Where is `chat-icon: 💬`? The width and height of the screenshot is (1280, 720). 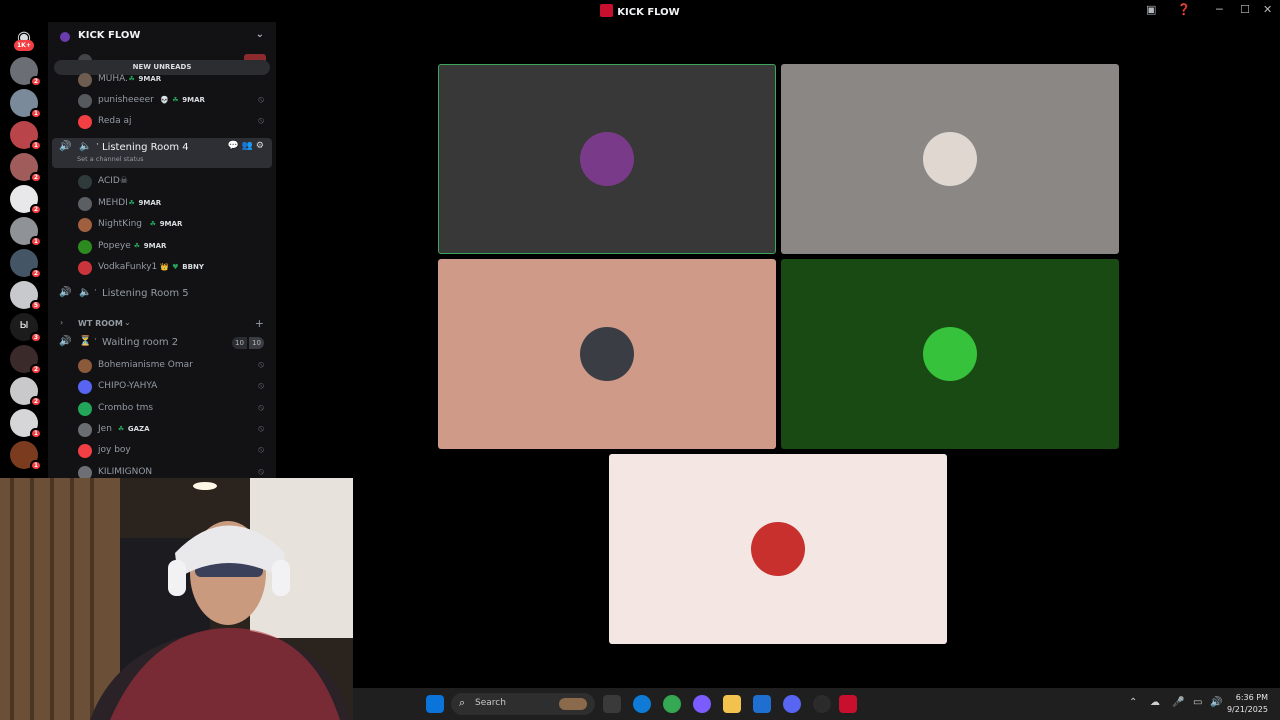 chat-icon: 💬 is located at coordinates (234, 146).